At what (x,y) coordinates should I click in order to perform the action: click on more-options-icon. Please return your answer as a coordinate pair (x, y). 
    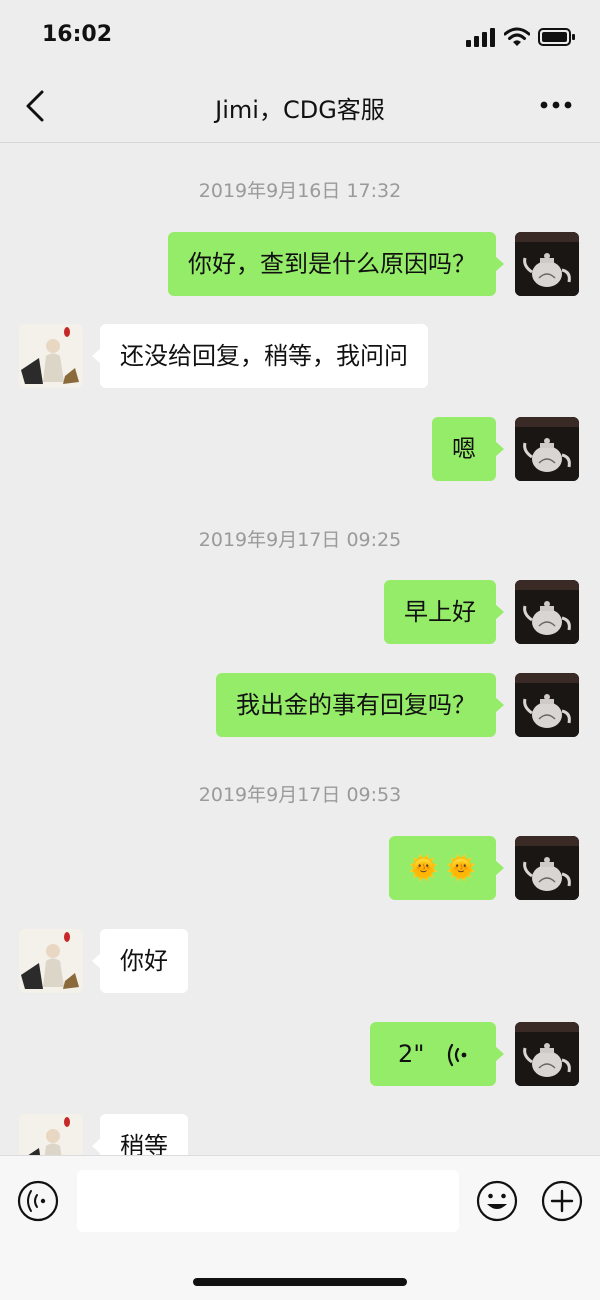
    Looking at the image, I should click on (556, 105).